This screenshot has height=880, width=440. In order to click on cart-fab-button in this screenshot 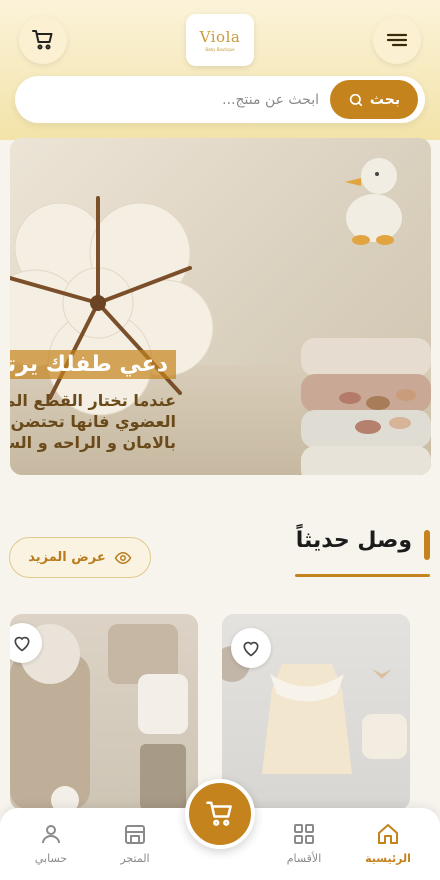, I will do `click(220, 814)`.